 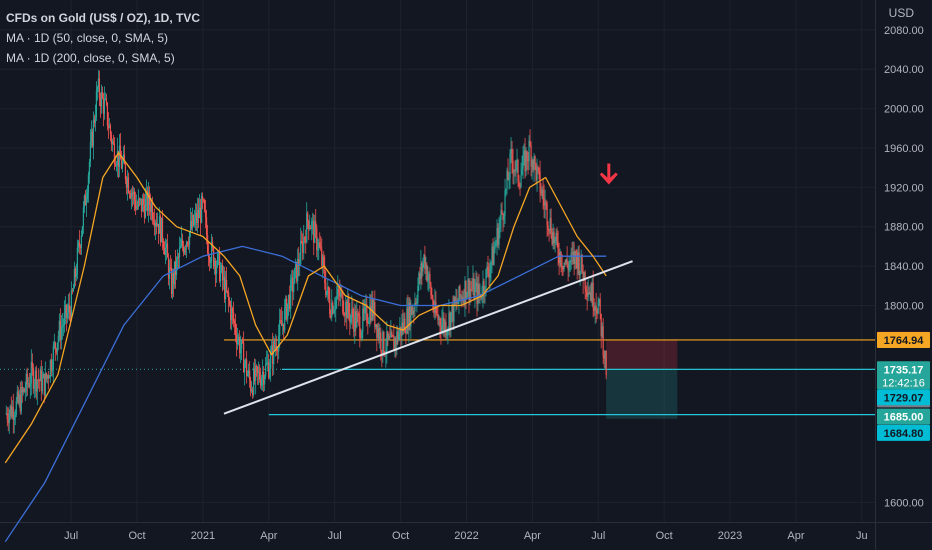 What do you see at coordinates (642, 394) in the screenshot?
I see `take-profit-zone` at bounding box center [642, 394].